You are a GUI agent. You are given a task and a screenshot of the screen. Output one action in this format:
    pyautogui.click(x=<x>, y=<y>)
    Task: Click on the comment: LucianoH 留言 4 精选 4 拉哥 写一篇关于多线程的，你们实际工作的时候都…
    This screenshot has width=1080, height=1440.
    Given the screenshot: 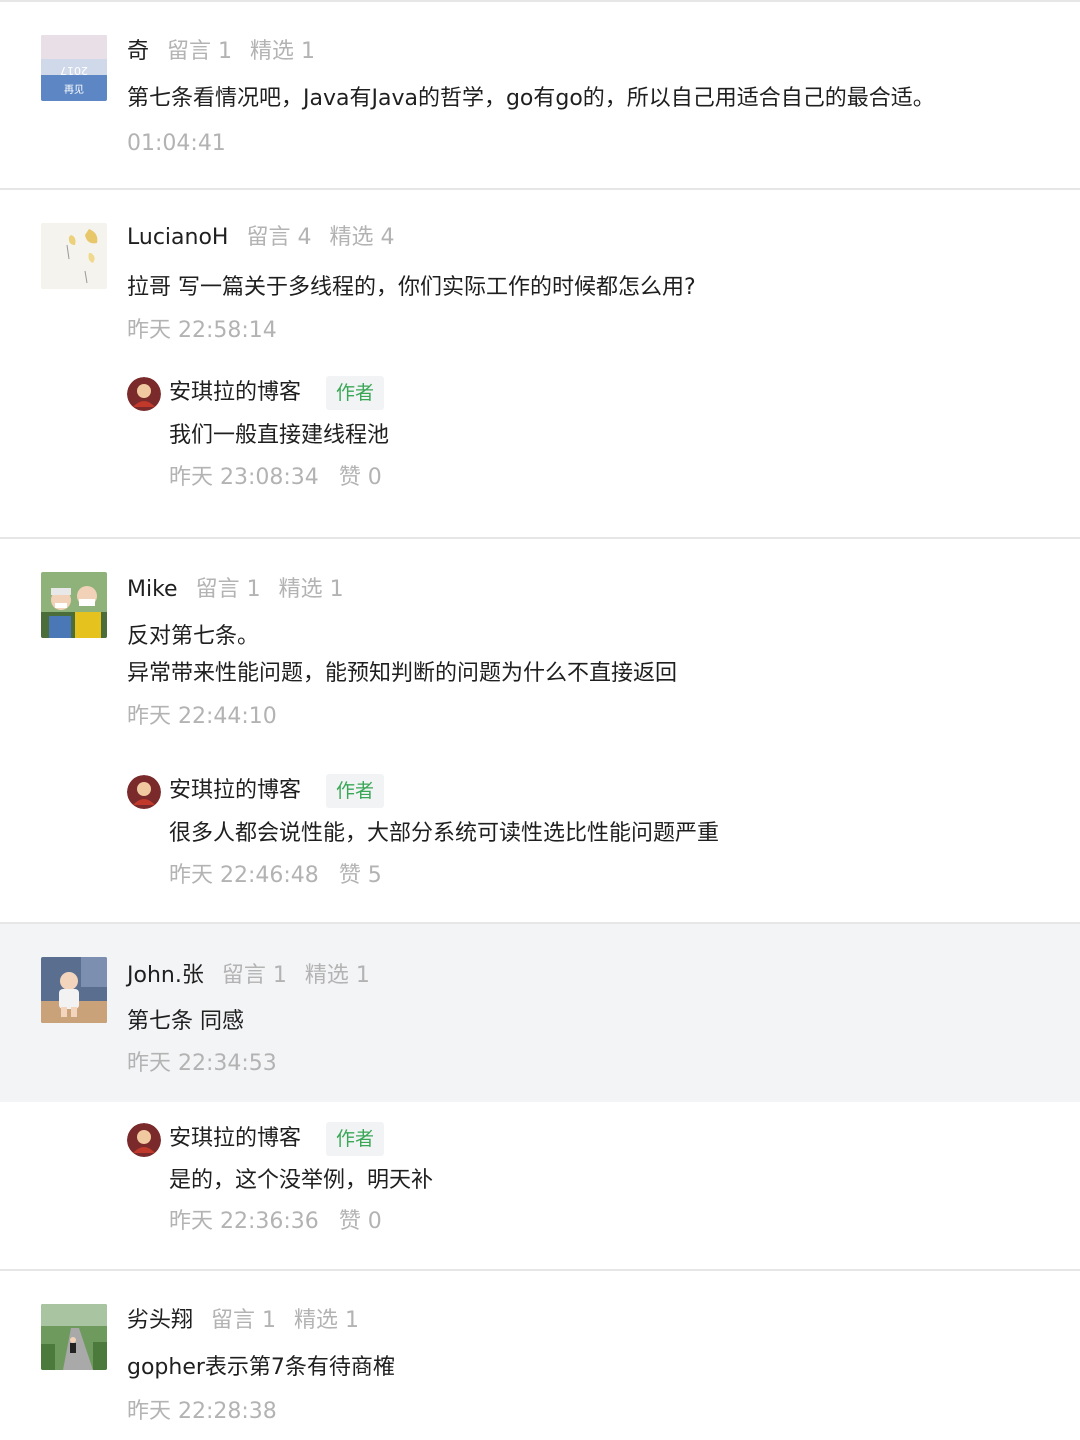 What is the action you would take?
    pyautogui.click(x=540, y=270)
    